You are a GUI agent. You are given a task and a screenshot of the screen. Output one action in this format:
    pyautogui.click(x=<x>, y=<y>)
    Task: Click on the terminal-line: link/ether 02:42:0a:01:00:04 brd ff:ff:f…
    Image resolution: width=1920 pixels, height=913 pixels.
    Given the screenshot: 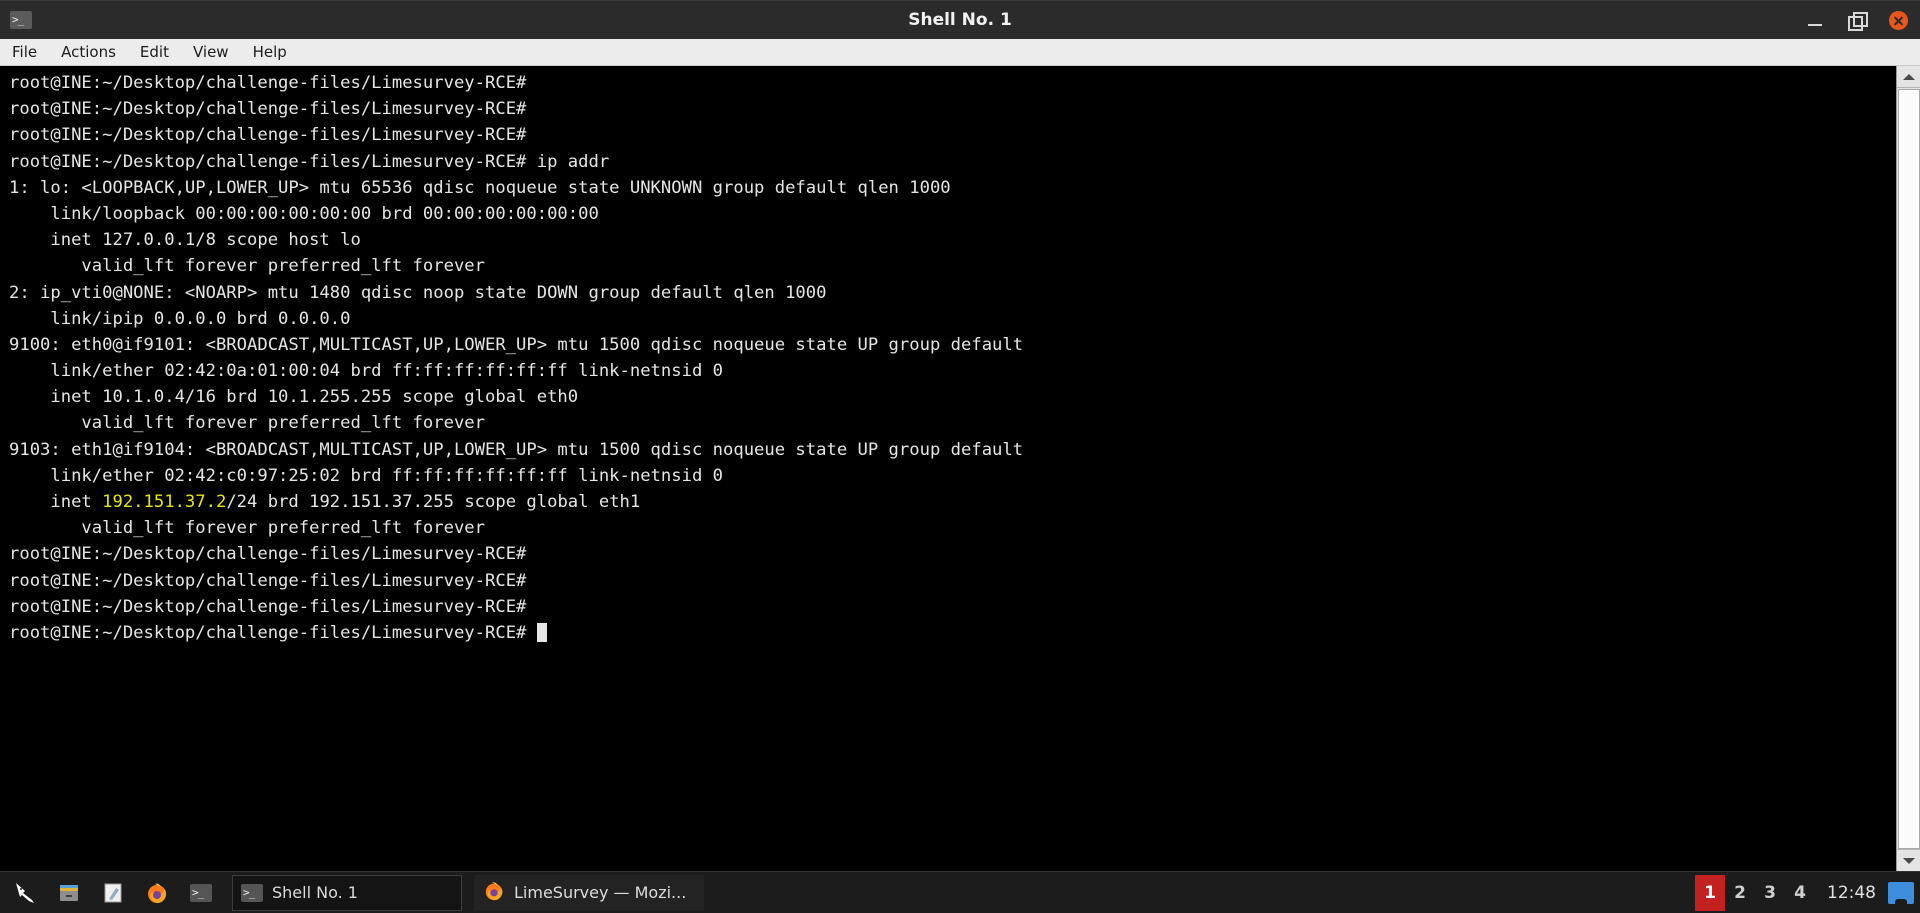 What is the action you would take?
    pyautogui.click(x=366, y=371)
    